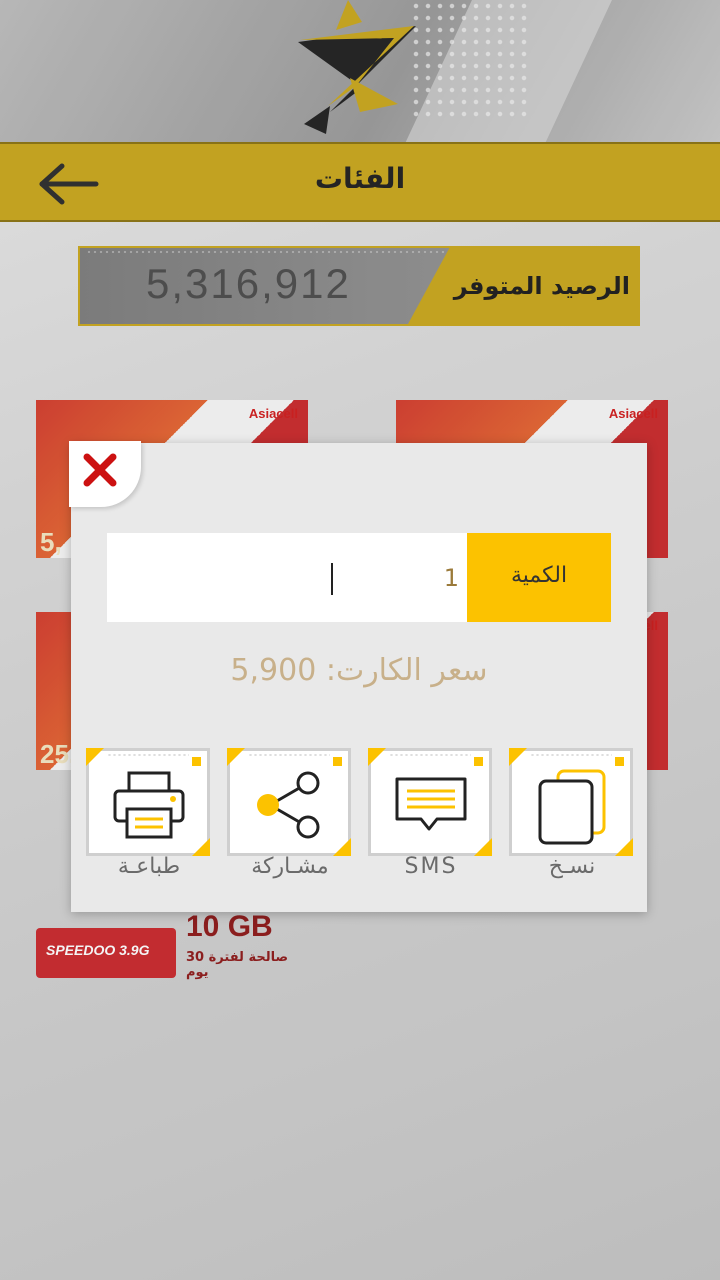  I want to click on quantity-label: الكمية, so click(539, 575).